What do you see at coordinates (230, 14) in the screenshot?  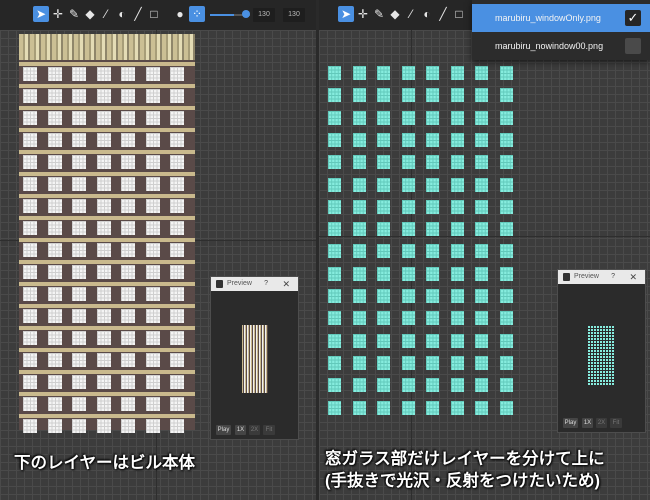 I see `zoom-slider` at bounding box center [230, 14].